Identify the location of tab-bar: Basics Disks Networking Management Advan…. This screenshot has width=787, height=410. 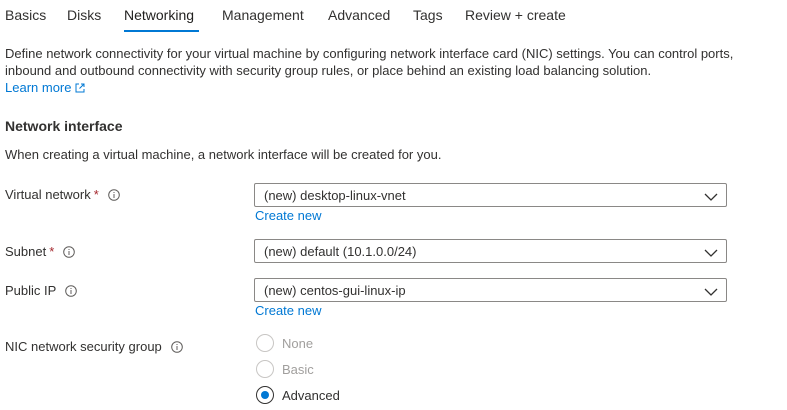
(393, 17).